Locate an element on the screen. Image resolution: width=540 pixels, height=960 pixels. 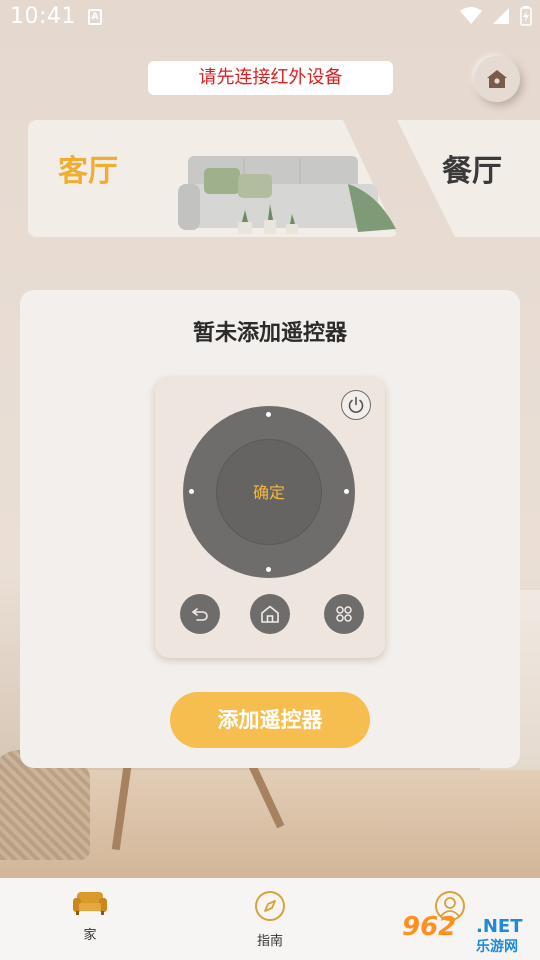
watermark-name: 乐游网 is located at coordinates (497, 947).